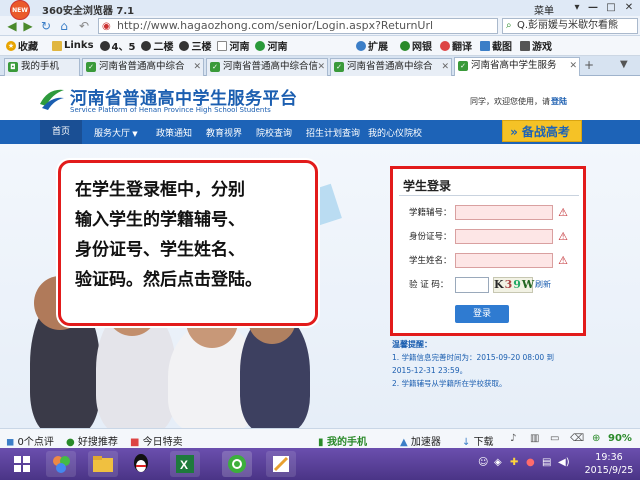 Image resolution: width=640 pixels, height=480 pixels. Describe the element at coordinates (596, 438) in the screenshot. I see `zoom-icon: ⊕` at that location.